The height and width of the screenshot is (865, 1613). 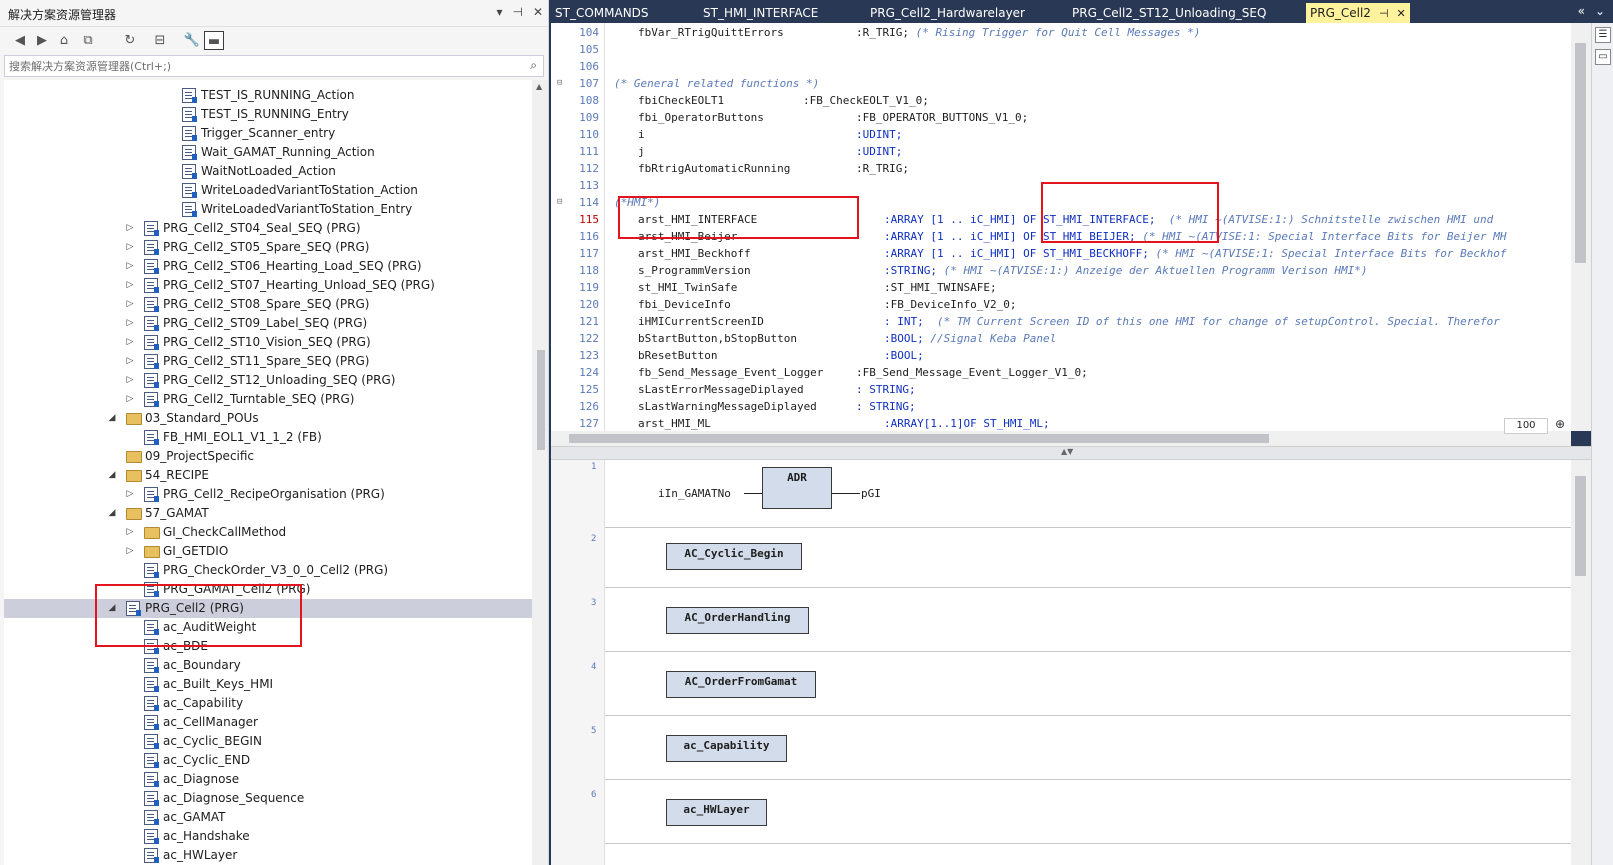 I want to click on history-icon: ↻, so click(x=130, y=40).